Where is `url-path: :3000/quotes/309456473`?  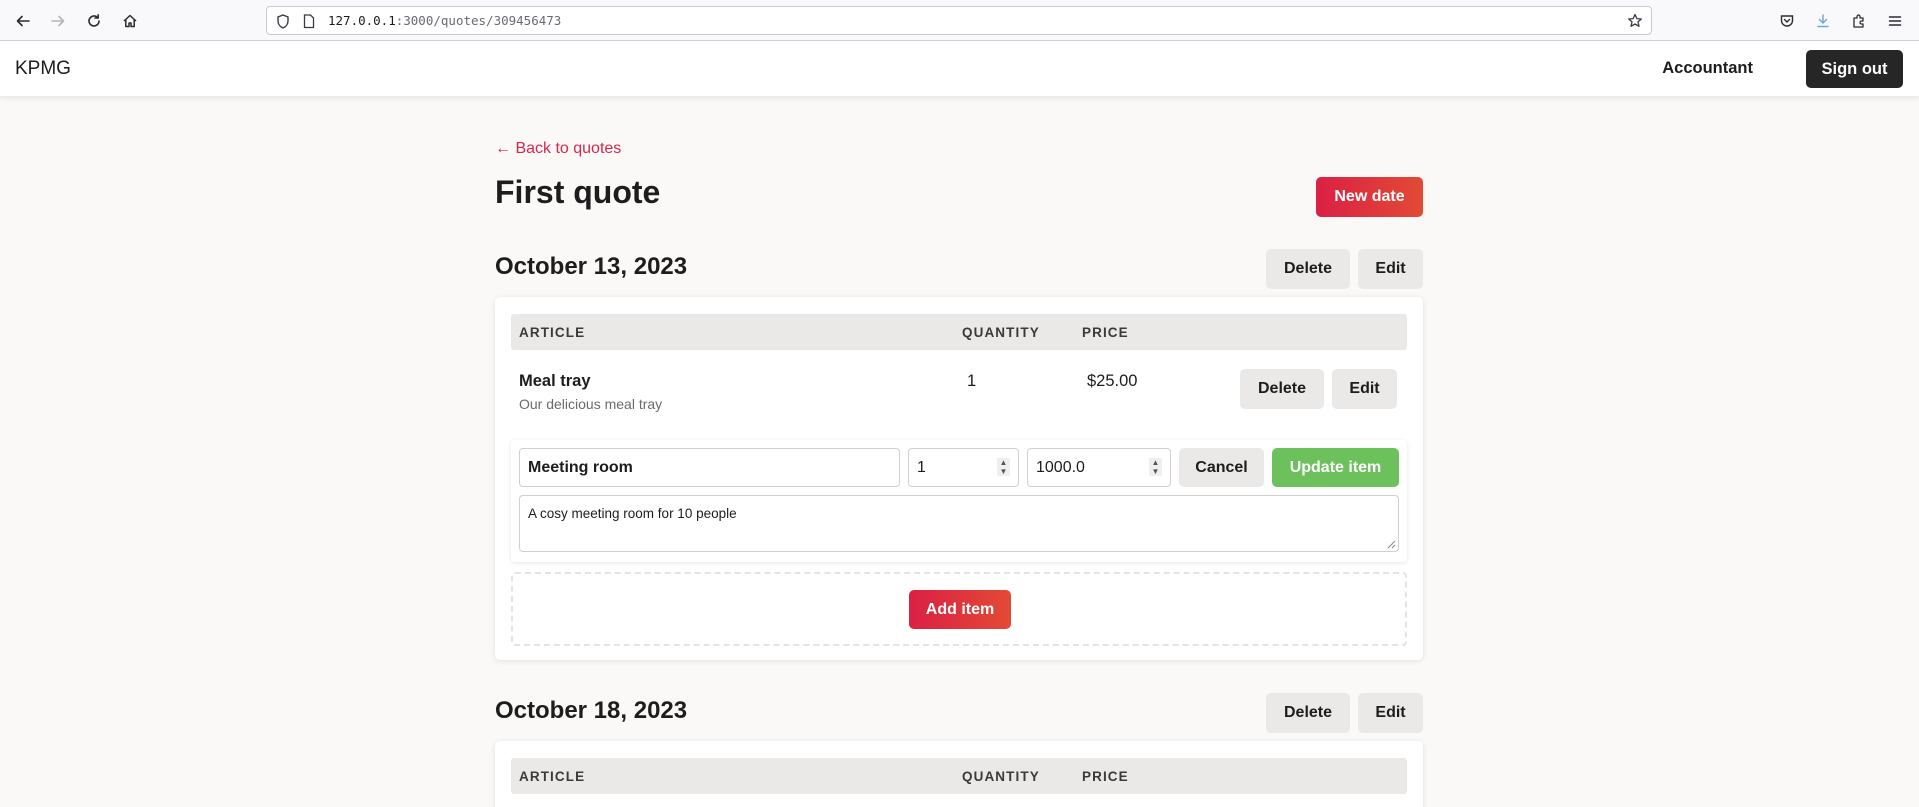 url-path: :3000/quotes/309456473 is located at coordinates (478, 20).